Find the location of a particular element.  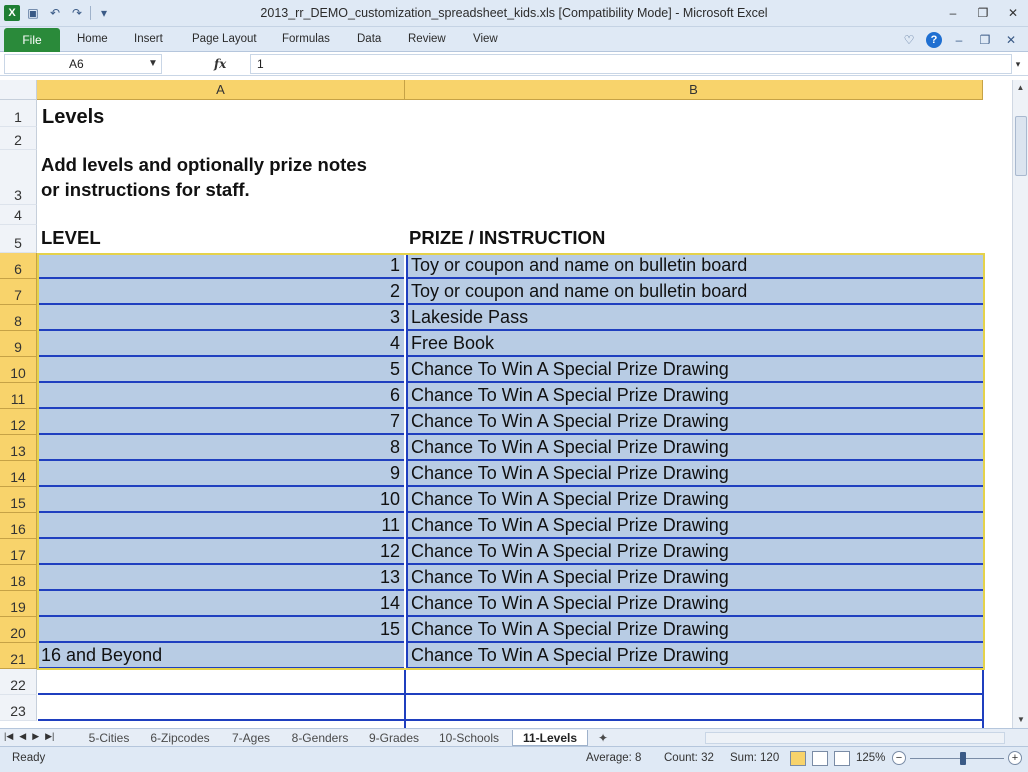

minimize-icon: – is located at coordinates (953, 13).